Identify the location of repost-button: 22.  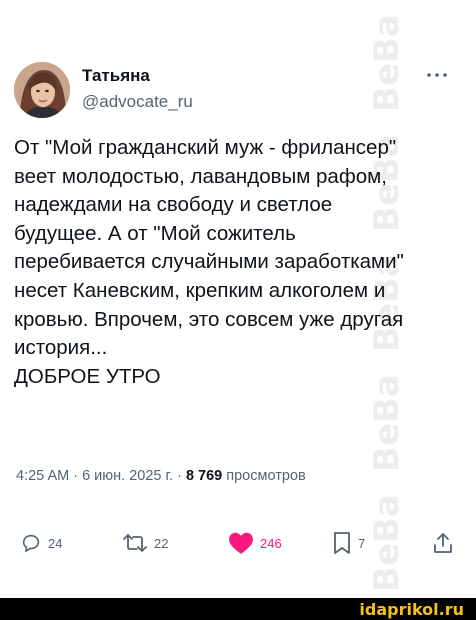
(145, 543).